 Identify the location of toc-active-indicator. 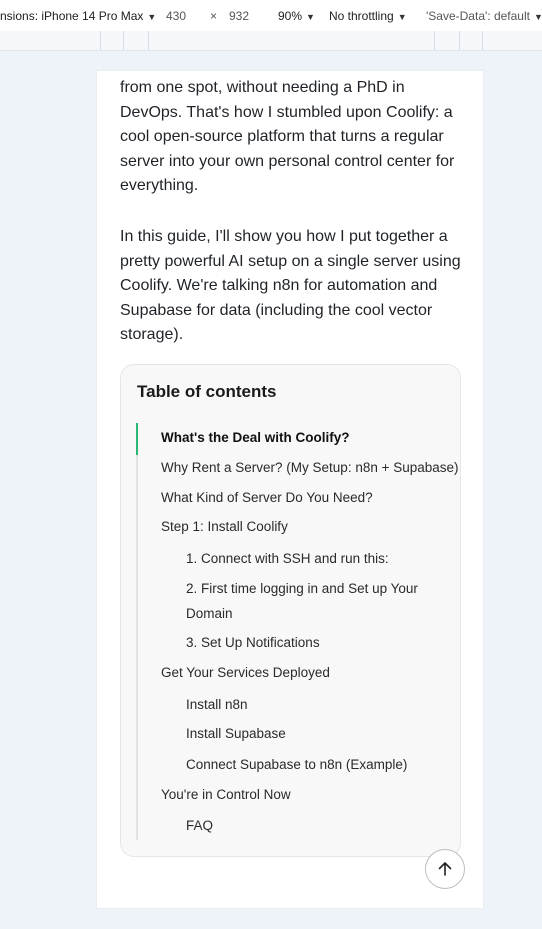
(137, 439).